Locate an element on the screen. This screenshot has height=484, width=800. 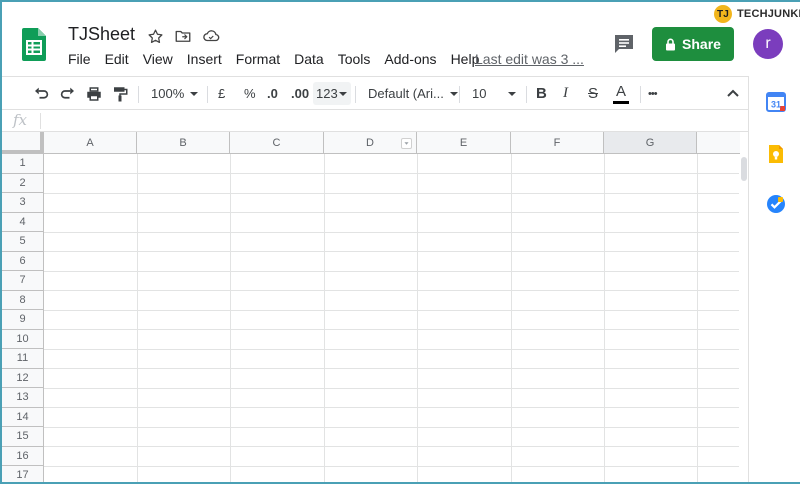
redo-icon is located at coordinates (68, 93).